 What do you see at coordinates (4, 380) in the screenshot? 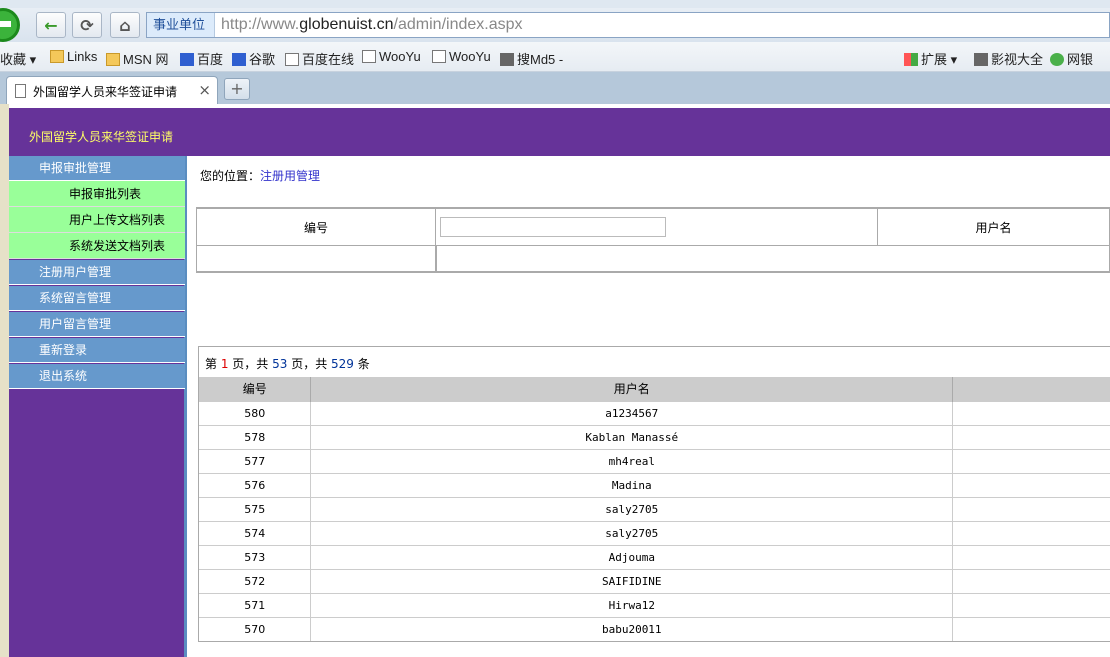
I see `left-edge-strip` at bounding box center [4, 380].